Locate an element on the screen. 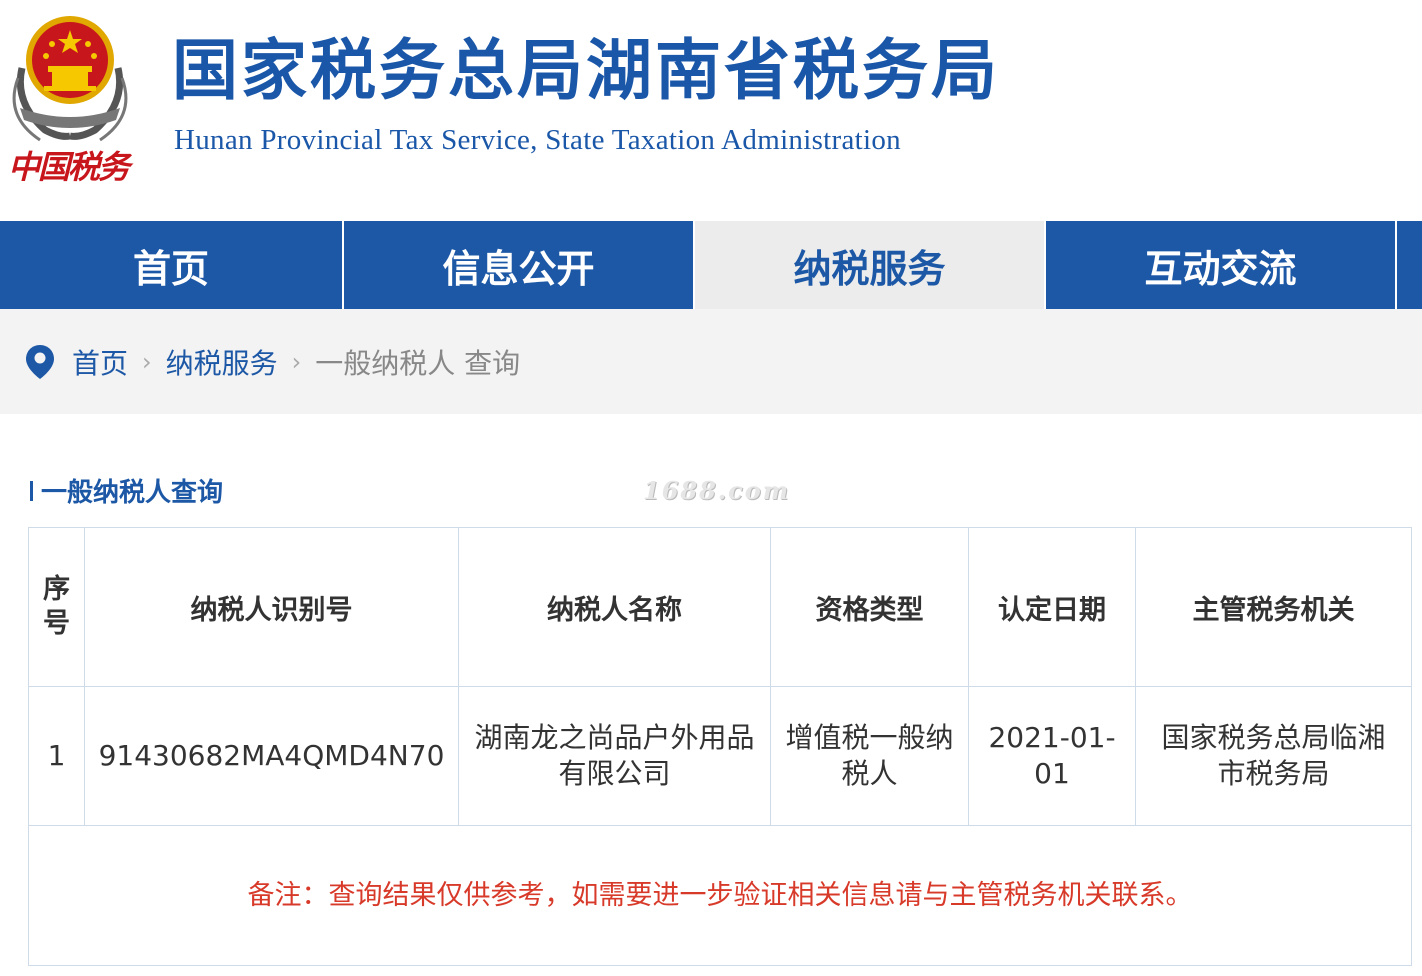 This screenshot has width=1422, height=976. nav-item-tax-service: 纳税服务 is located at coordinates (870, 265).